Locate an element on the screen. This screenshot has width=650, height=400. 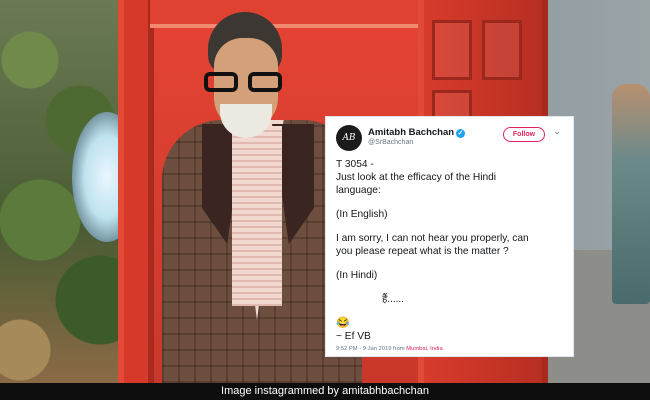
verified-badge-icon: ✓ is located at coordinates (461, 133).